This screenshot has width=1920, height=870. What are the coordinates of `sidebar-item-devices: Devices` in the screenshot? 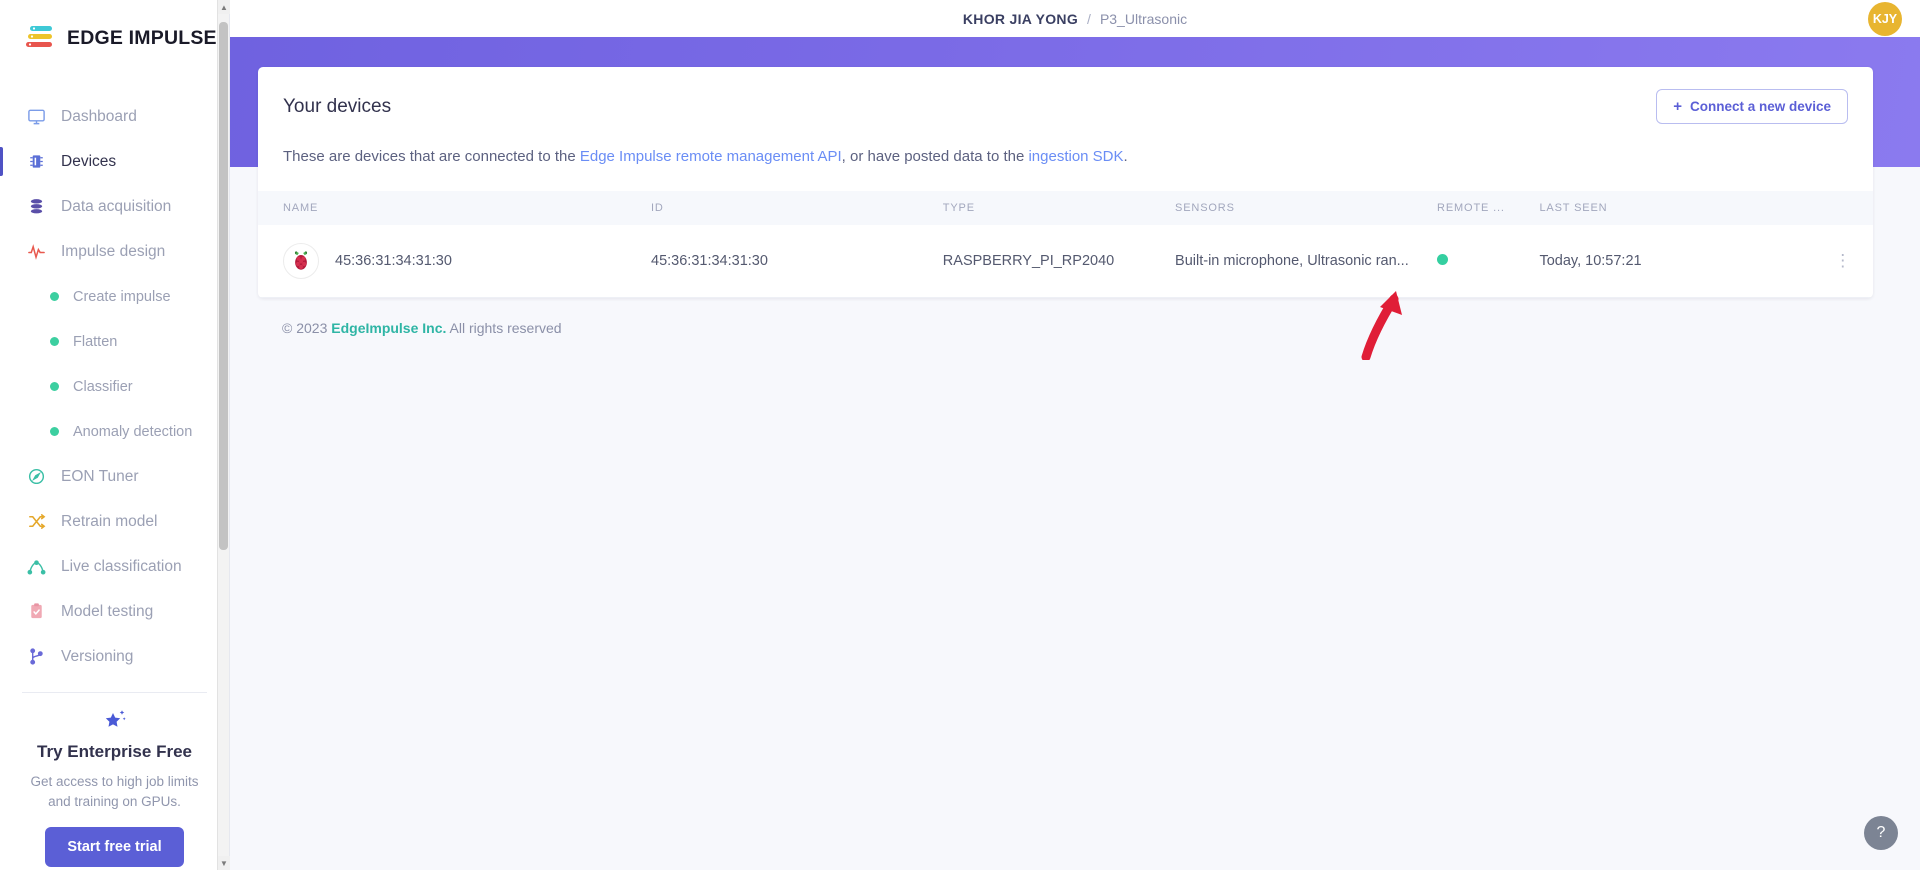 It's located at (114, 161).